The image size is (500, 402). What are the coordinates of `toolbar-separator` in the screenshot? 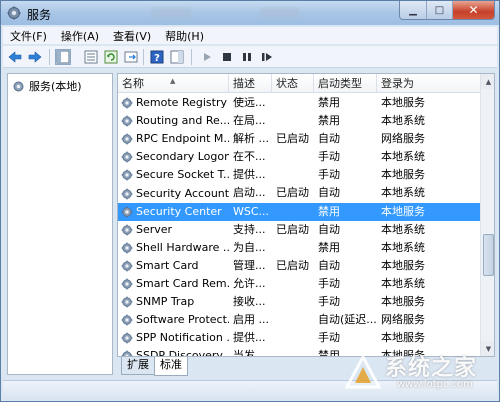 It's located at (143, 57).